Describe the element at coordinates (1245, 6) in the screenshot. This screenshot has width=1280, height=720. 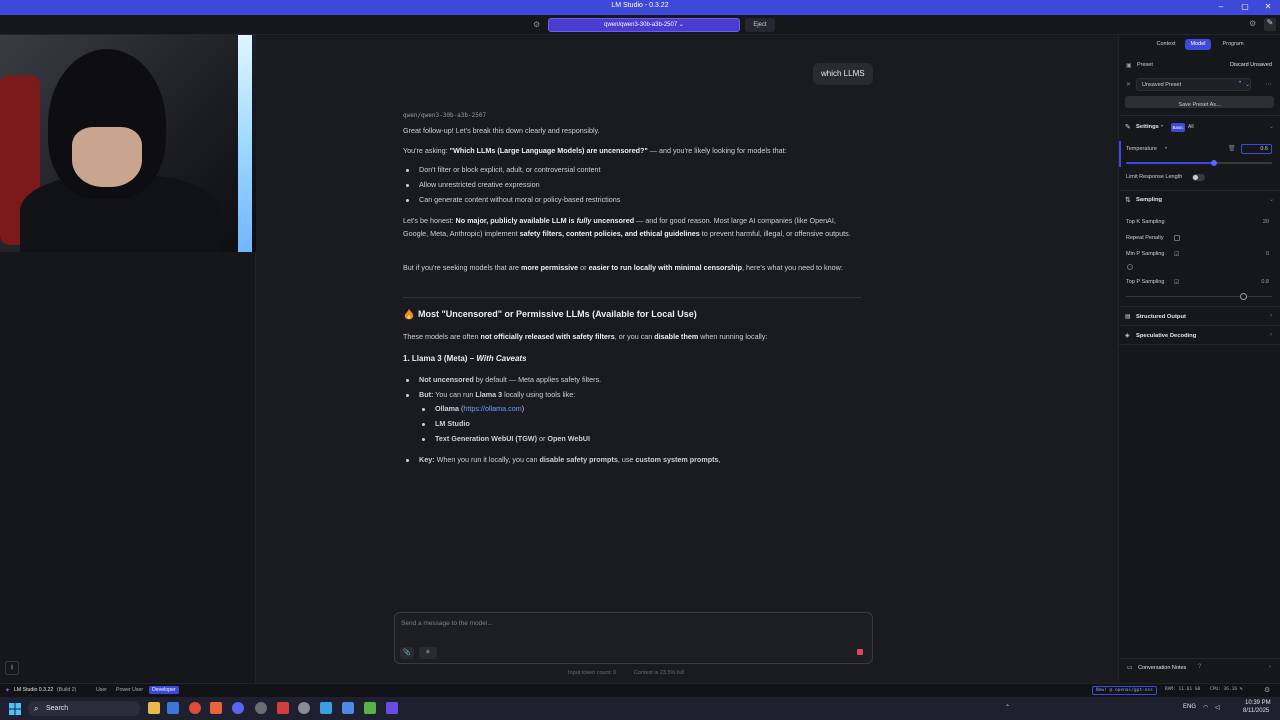
I see `maximize-button: ▢` at that location.